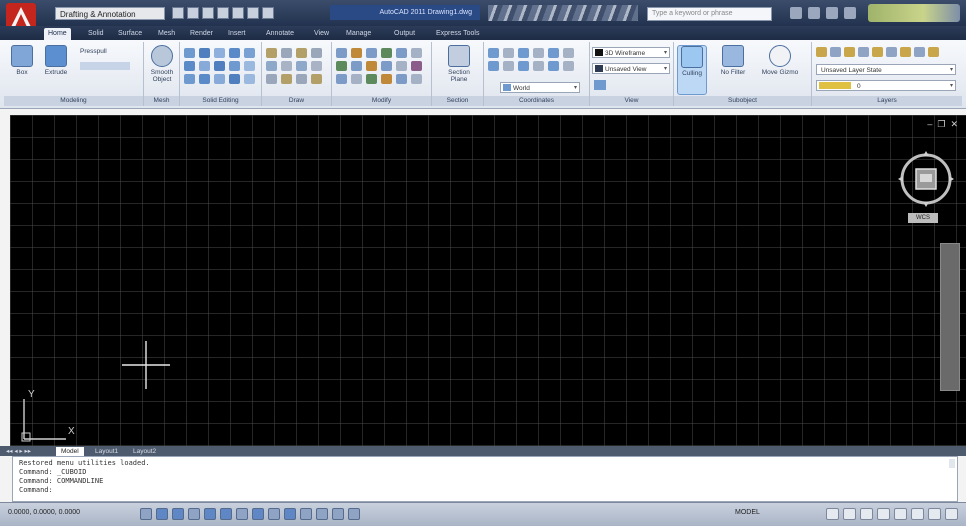  I want to click on layer-walk-icon, so click(933, 52).